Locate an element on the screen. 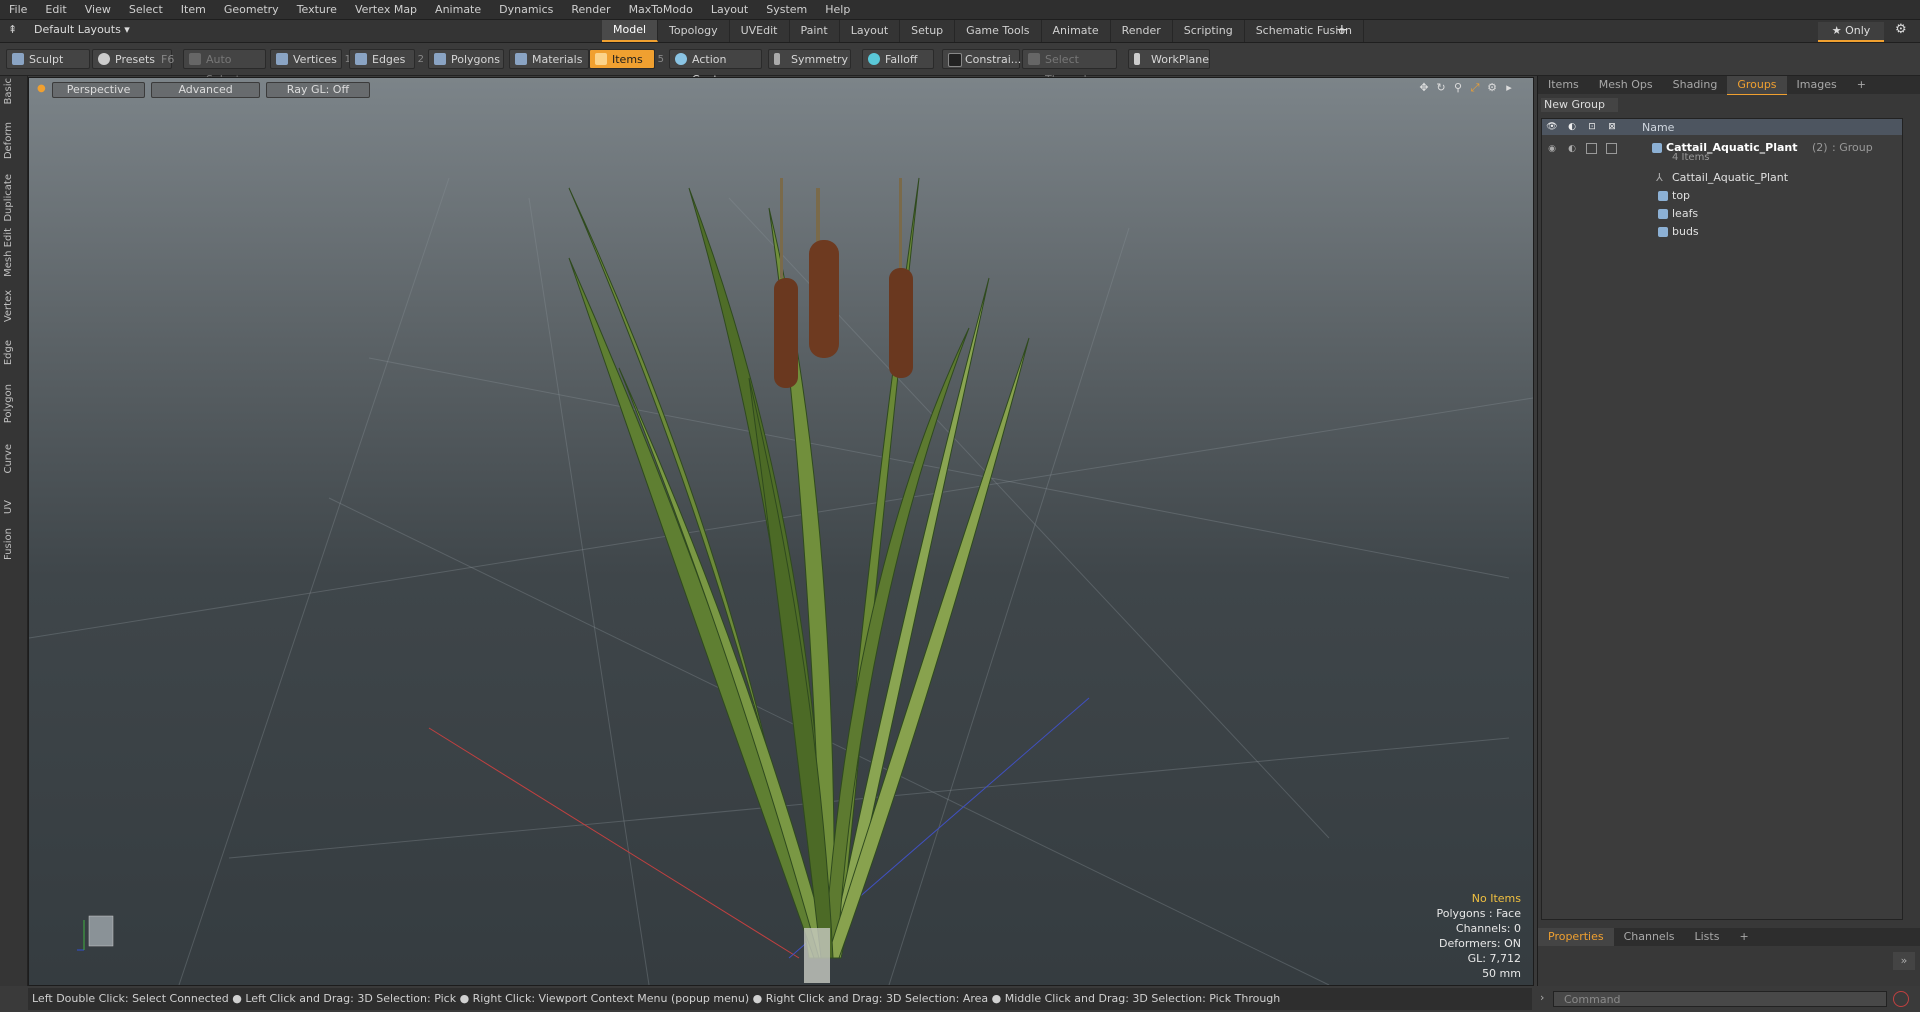  mode-tab: Scripting is located at coordinates (1209, 31).